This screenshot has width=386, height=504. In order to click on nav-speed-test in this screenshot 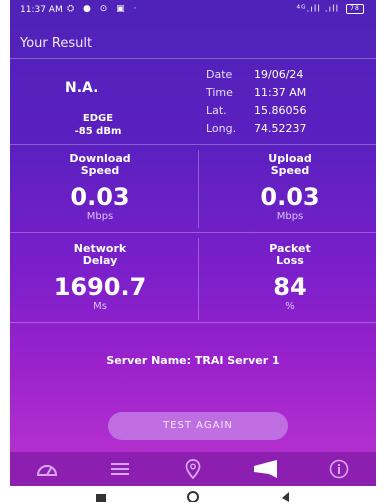, I will do `click(46, 469)`.